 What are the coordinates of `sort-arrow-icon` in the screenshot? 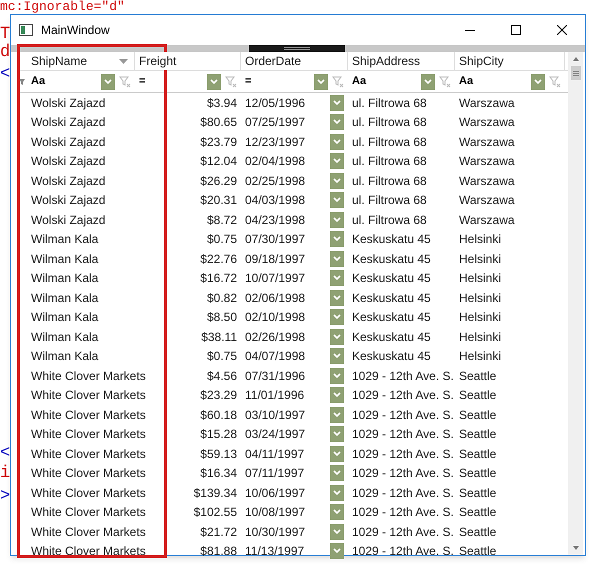 It's located at (123, 61).